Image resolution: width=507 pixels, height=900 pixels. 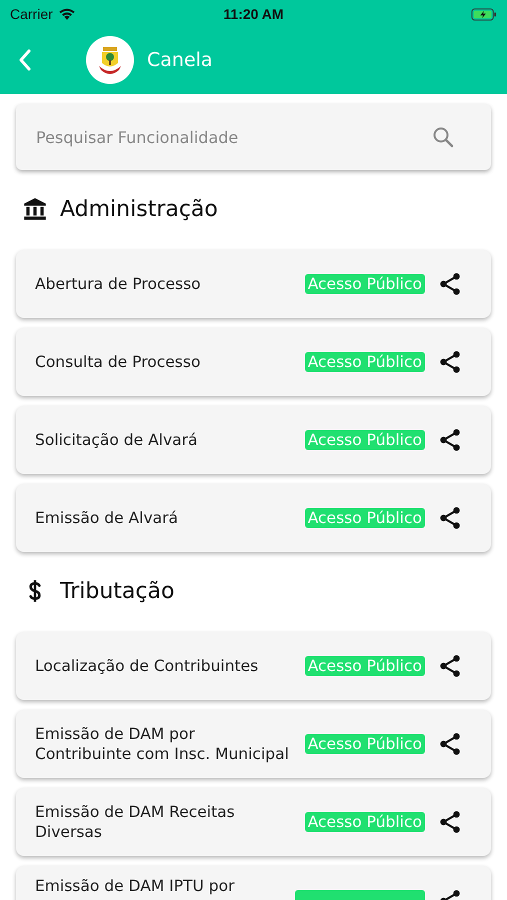 What do you see at coordinates (107, 518) in the screenshot?
I see `service-title: Emissão de Alvará` at bounding box center [107, 518].